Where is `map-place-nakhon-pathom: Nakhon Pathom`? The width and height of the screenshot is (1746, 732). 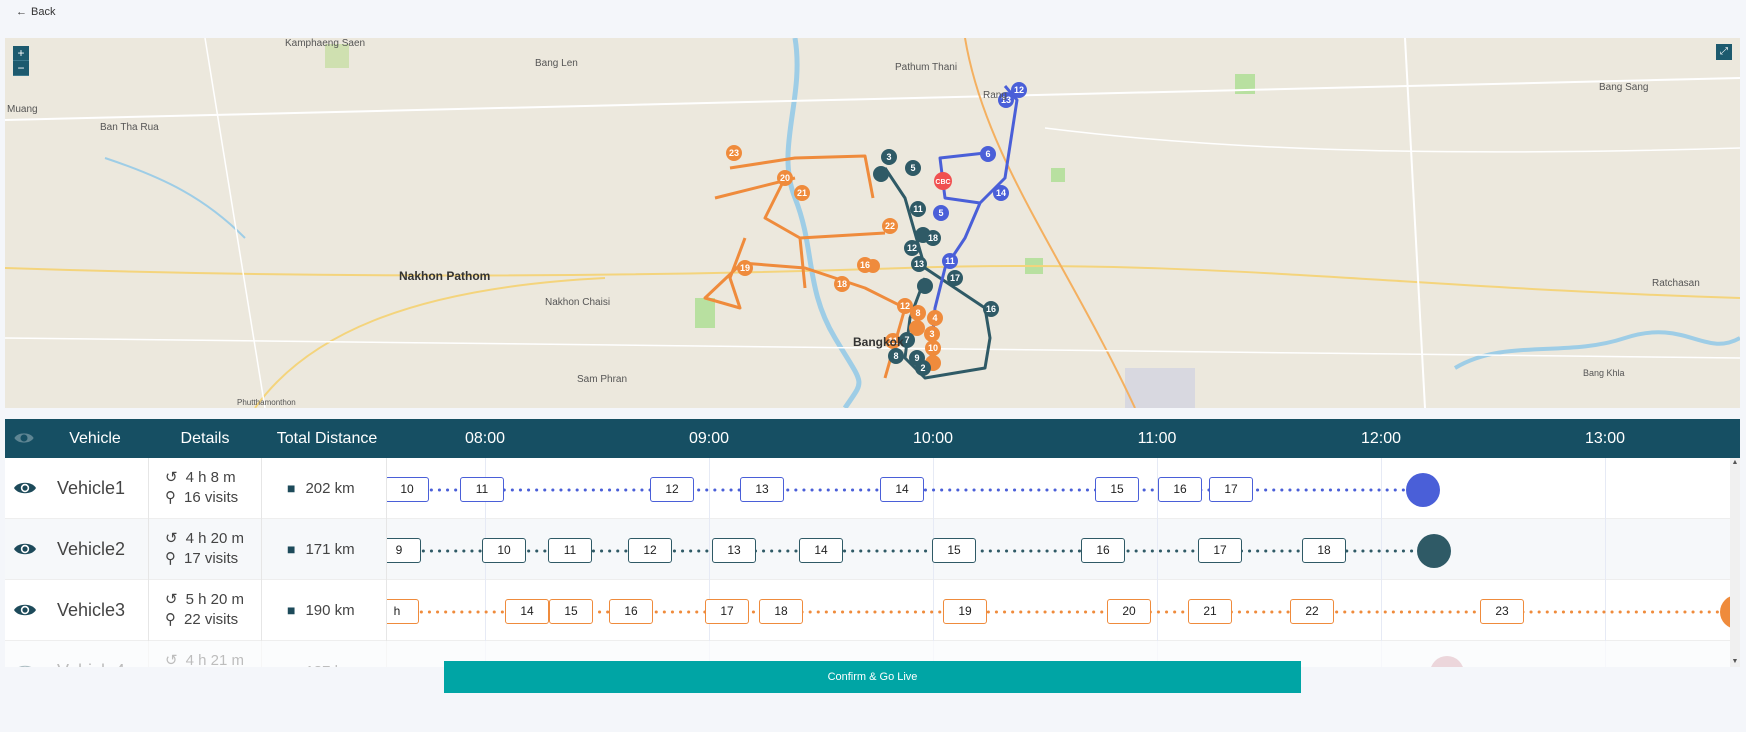
map-place-nakhon-pathom: Nakhon Pathom is located at coordinates (445, 276).